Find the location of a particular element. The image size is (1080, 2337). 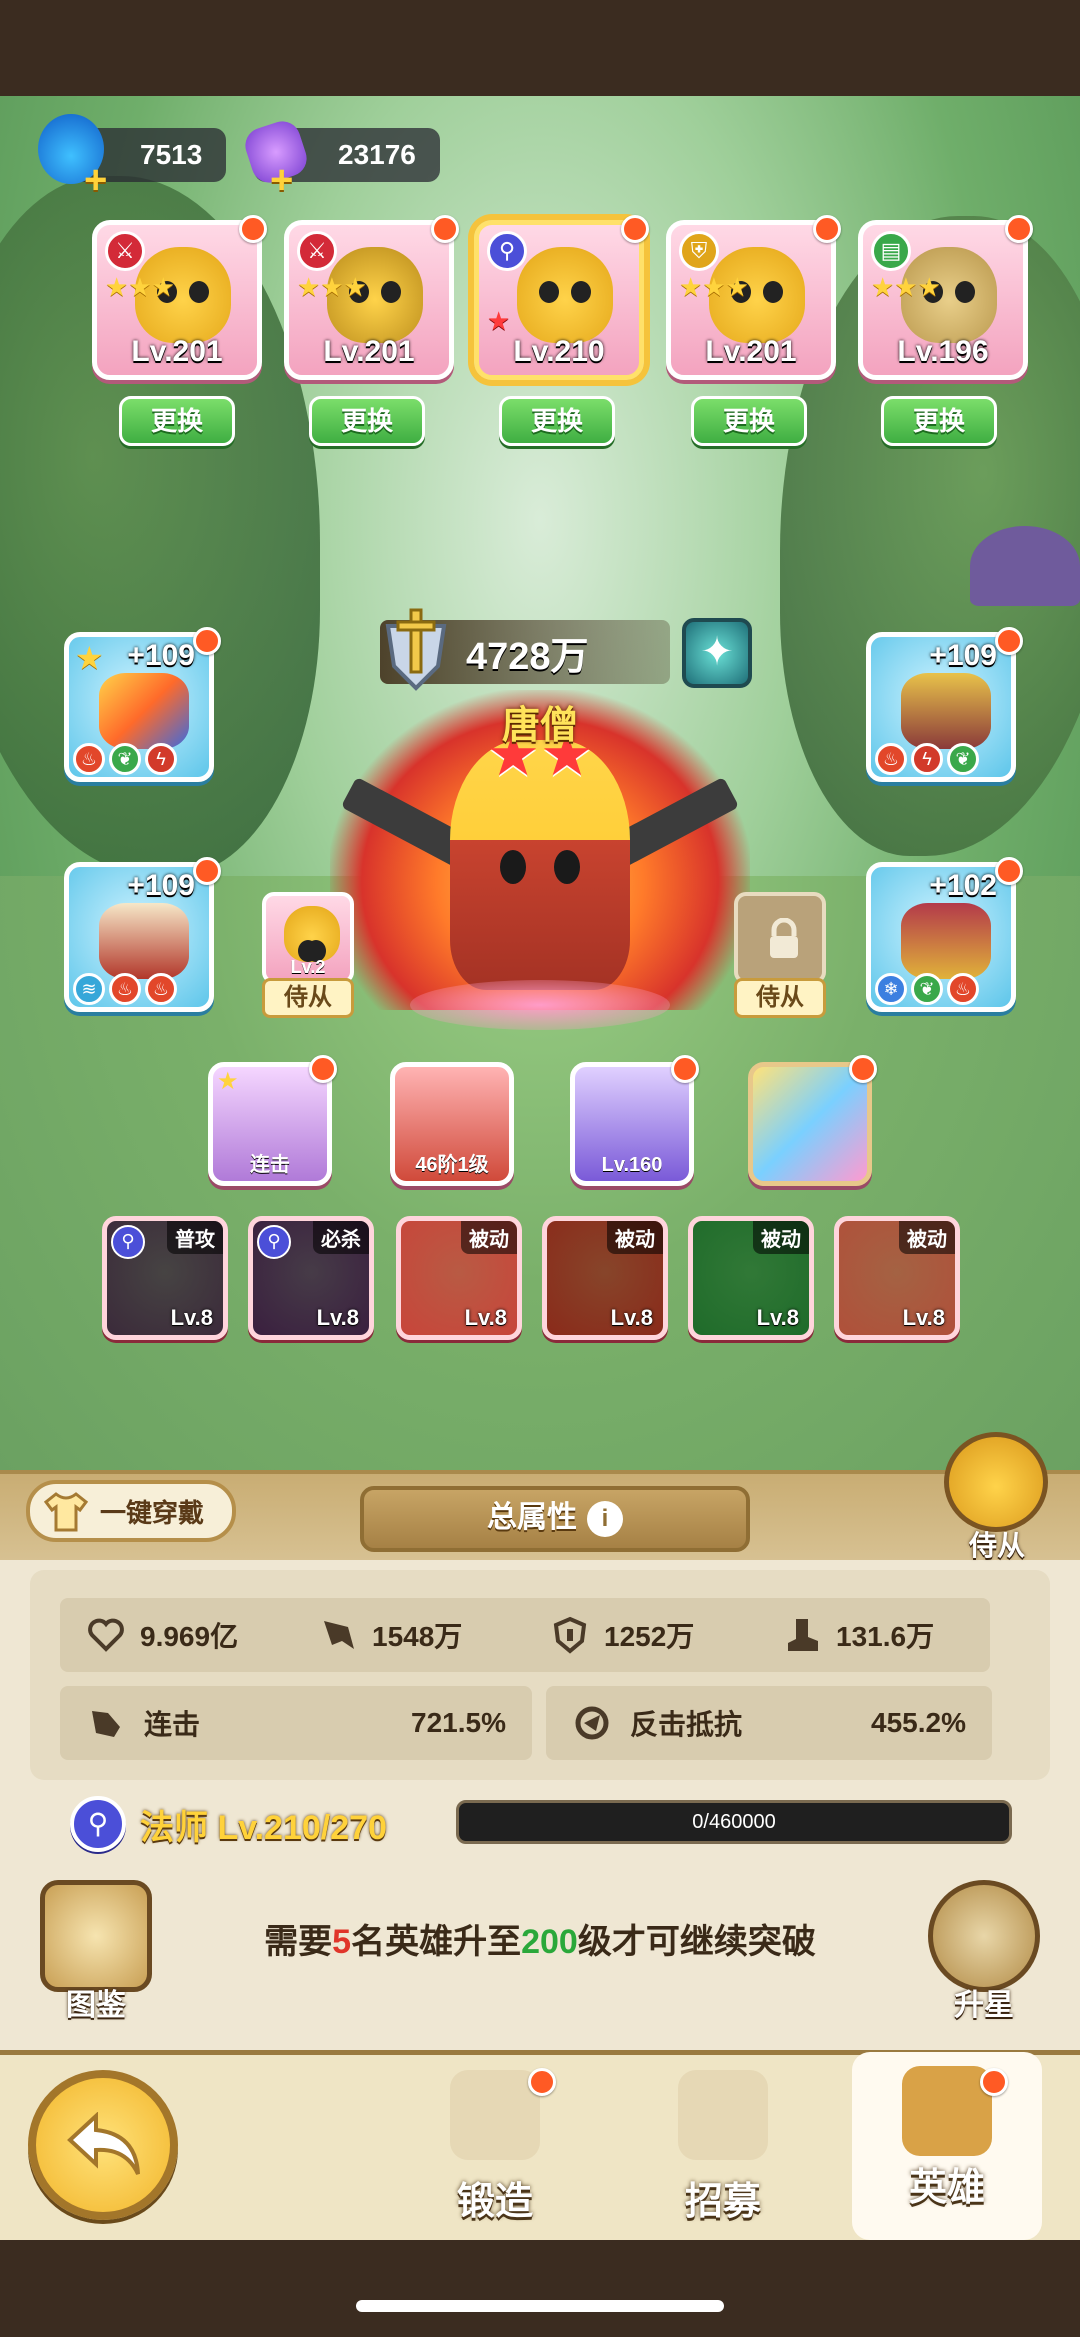

skill-passive-1: 被动 Lv.8 is located at coordinates (459, 1278).